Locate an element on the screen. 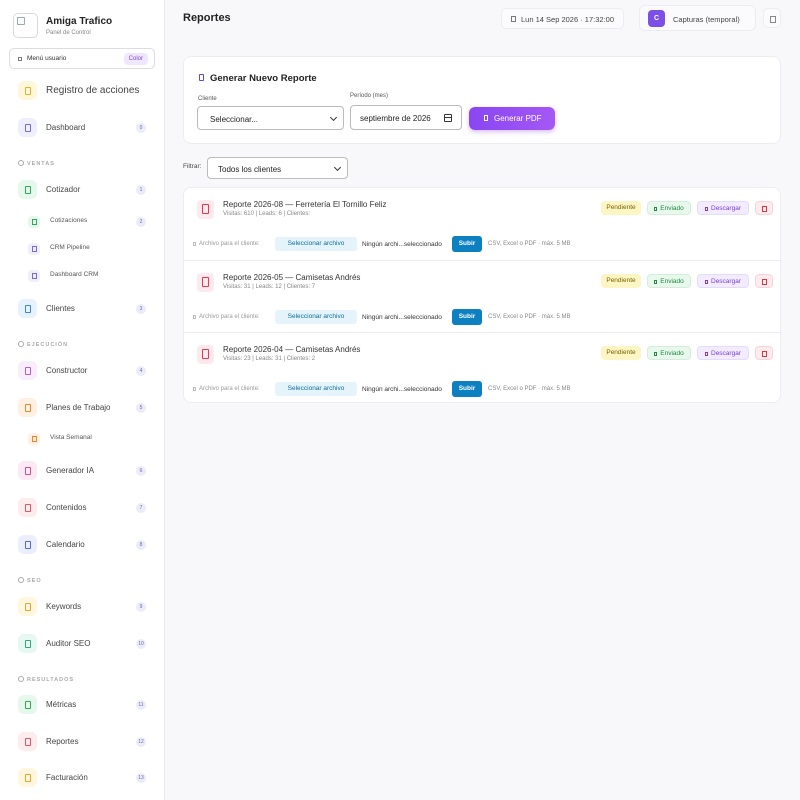 The width and height of the screenshot is (800, 800). periodo-month-input: septiembre de 2026 is located at coordinates (406, 117).